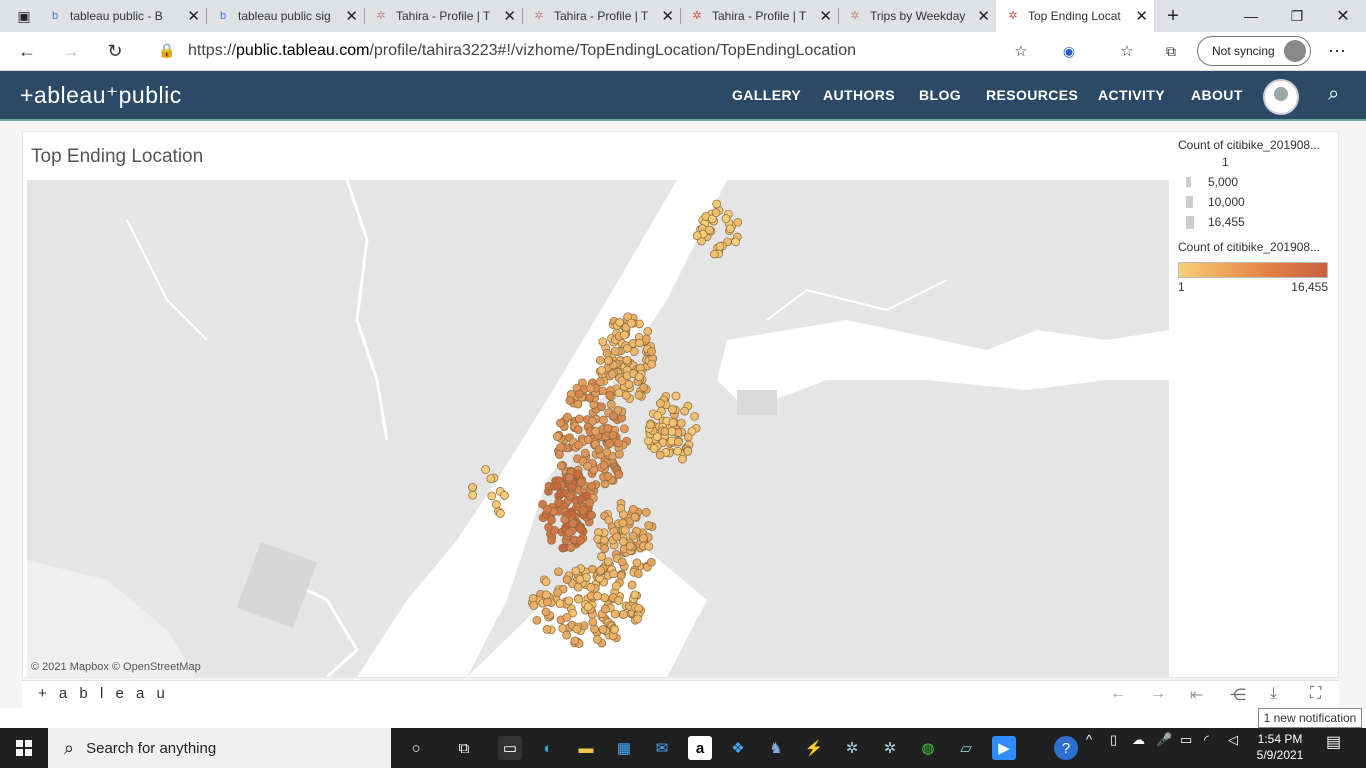  What do you see at coordinates (1138, 740) in the screenshot?
I see `onedrive-icon: ☁` at bounding box center [1138, 740].